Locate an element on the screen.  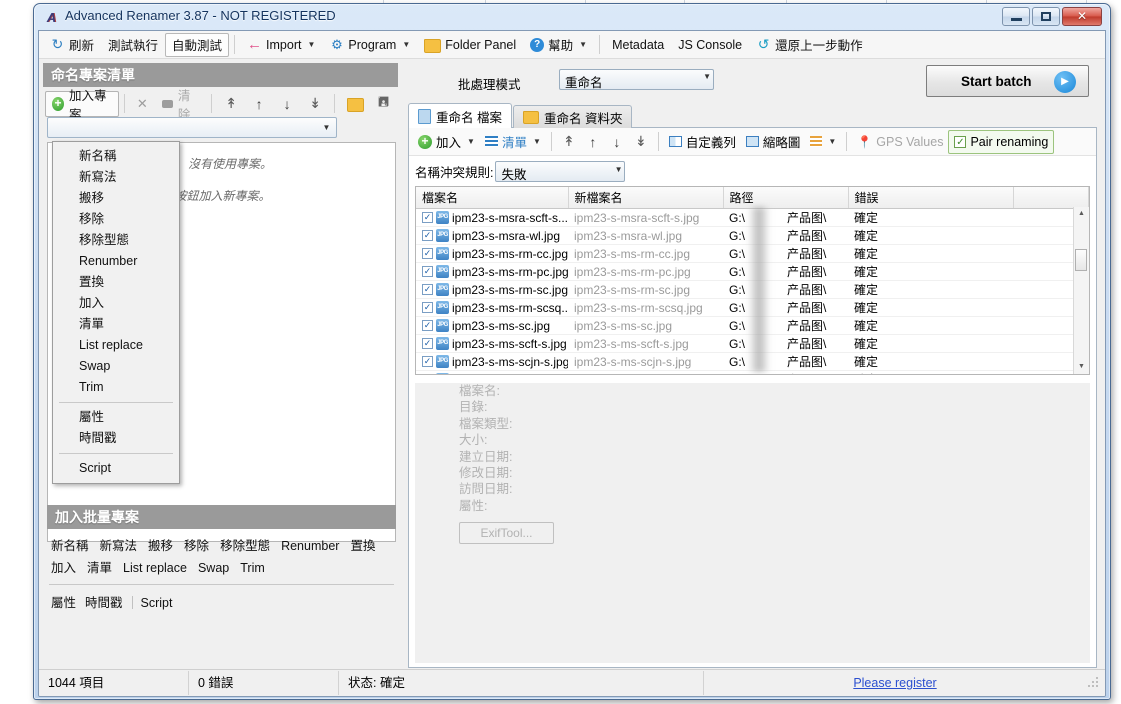
menu-item-5: Renumber is located at coordinates (116, 261).